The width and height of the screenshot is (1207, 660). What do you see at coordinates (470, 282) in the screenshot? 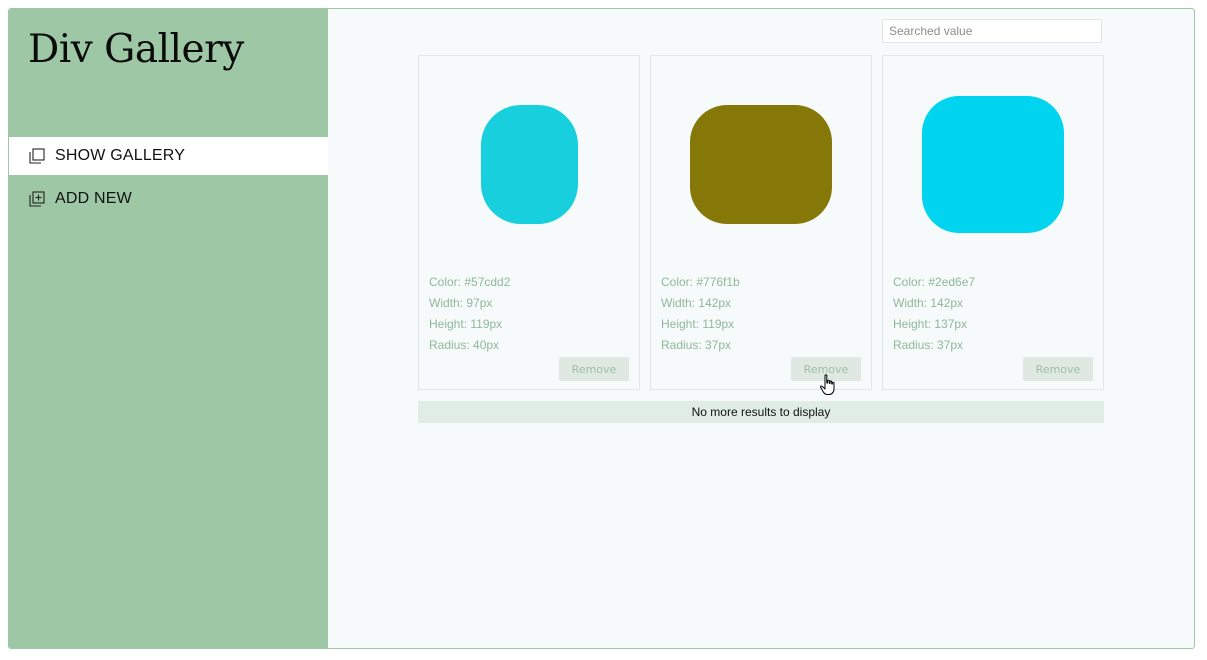
I see `card-color-text: Color: #57cdd2` at bounding box center [470, 282].